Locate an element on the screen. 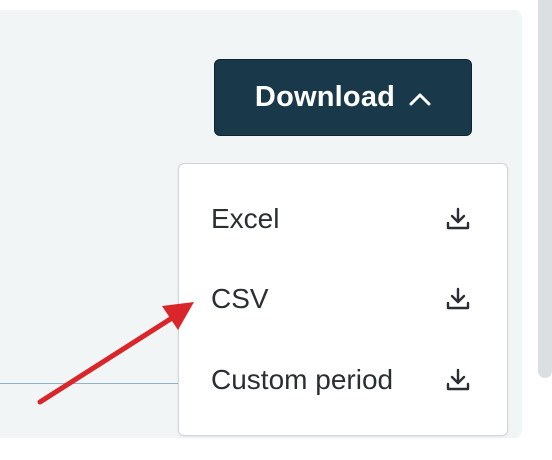 The width and height of the screenshot is (552, 460). chevron-up-icon is located at coordinates (420, 99).